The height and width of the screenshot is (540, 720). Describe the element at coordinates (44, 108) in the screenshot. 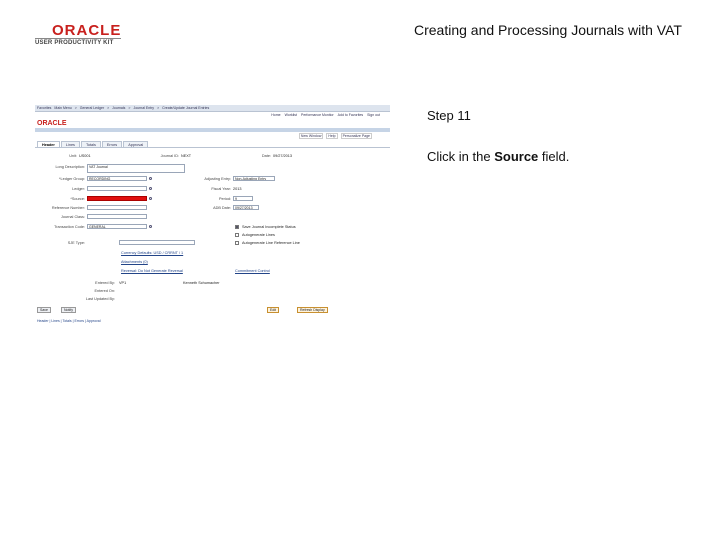

I see `menu-item: Favorites` at that location.